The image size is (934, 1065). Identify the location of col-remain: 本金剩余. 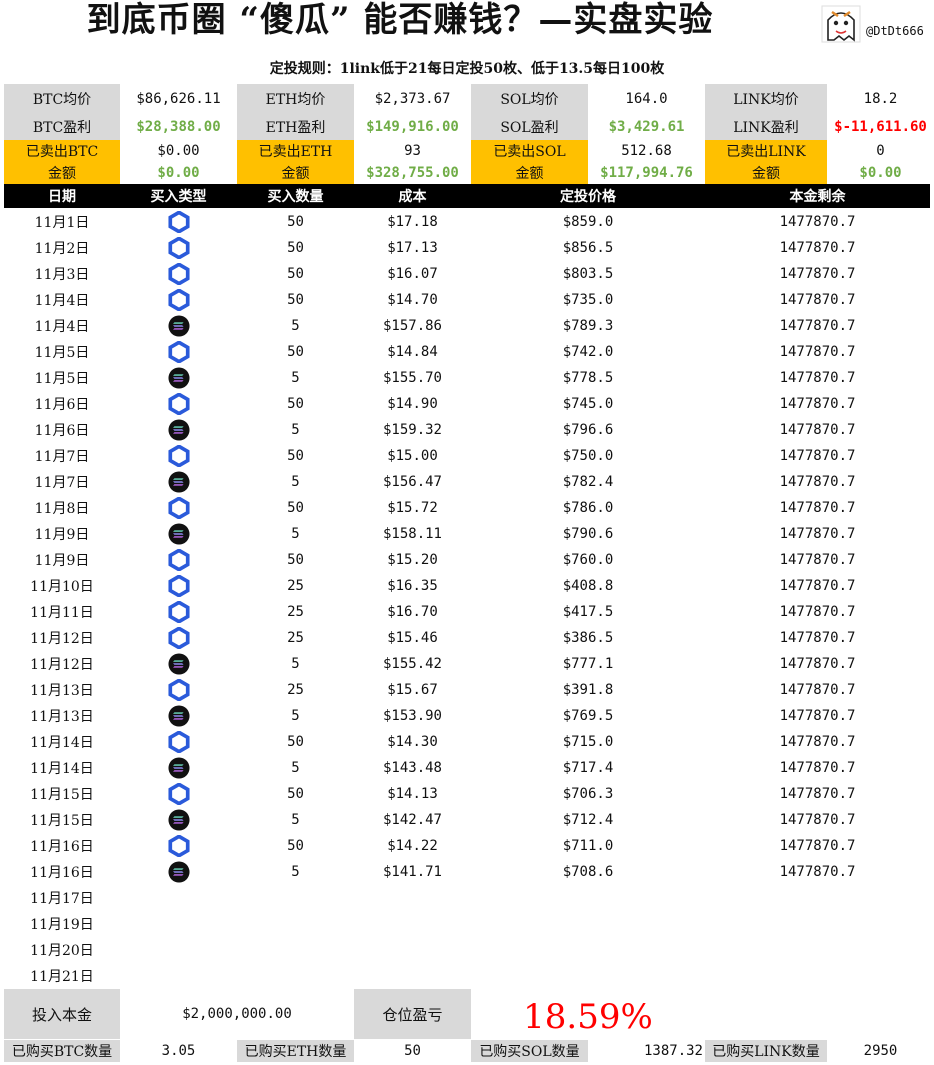
(817, 197).